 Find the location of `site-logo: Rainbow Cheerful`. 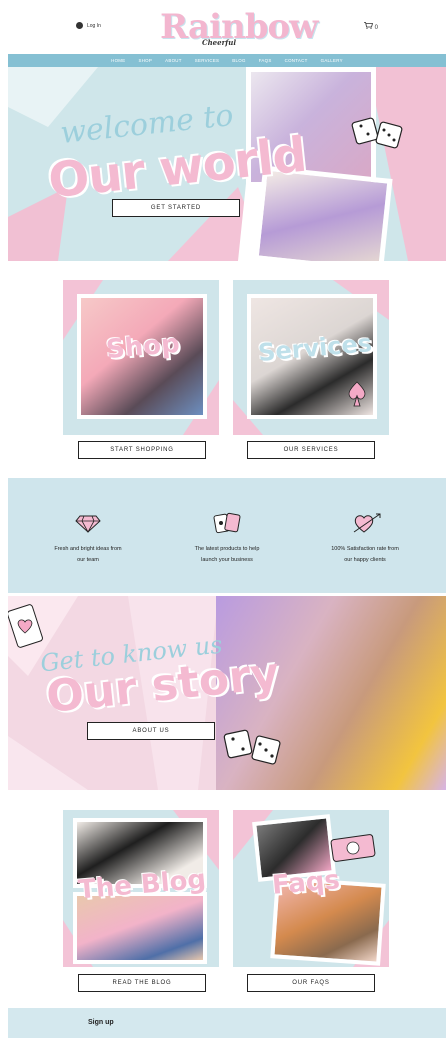

site-logo: Rainbow Cheerful is located at coordinates (239, 27).